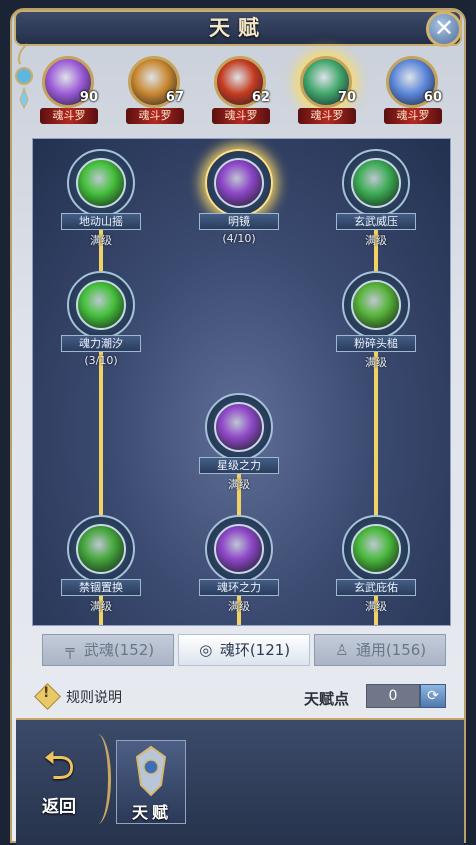 The image size is (476, 845). I want to click on rules-label: 规则说明, so click(94, 698).